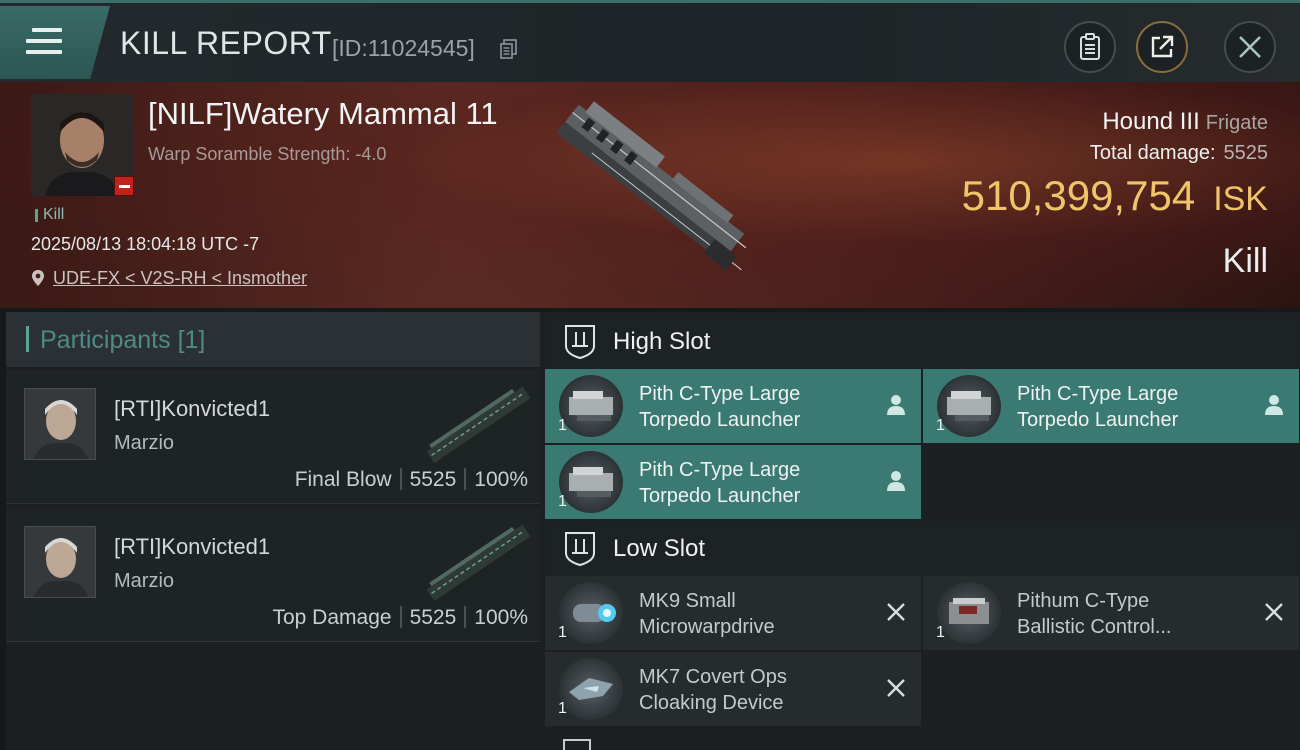 Image resolution: width=1300 pixels, height=750 pixels. Describe the element at coordinates (921, 342) in the screenshot. I see `high-slot-header: High Slot` at that location.